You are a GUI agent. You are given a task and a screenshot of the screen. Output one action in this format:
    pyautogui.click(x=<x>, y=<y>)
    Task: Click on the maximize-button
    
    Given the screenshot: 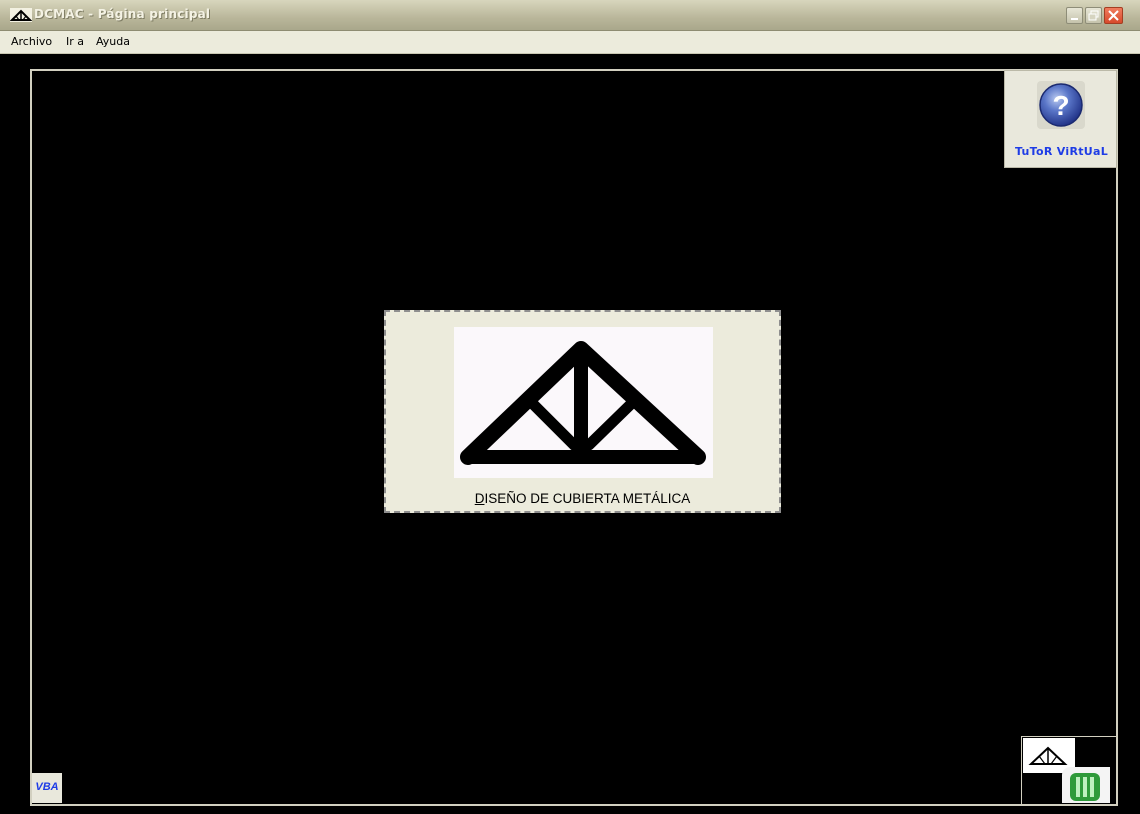 What is the action you would take?
    pyautogui.click(x=1093, y=15)
    